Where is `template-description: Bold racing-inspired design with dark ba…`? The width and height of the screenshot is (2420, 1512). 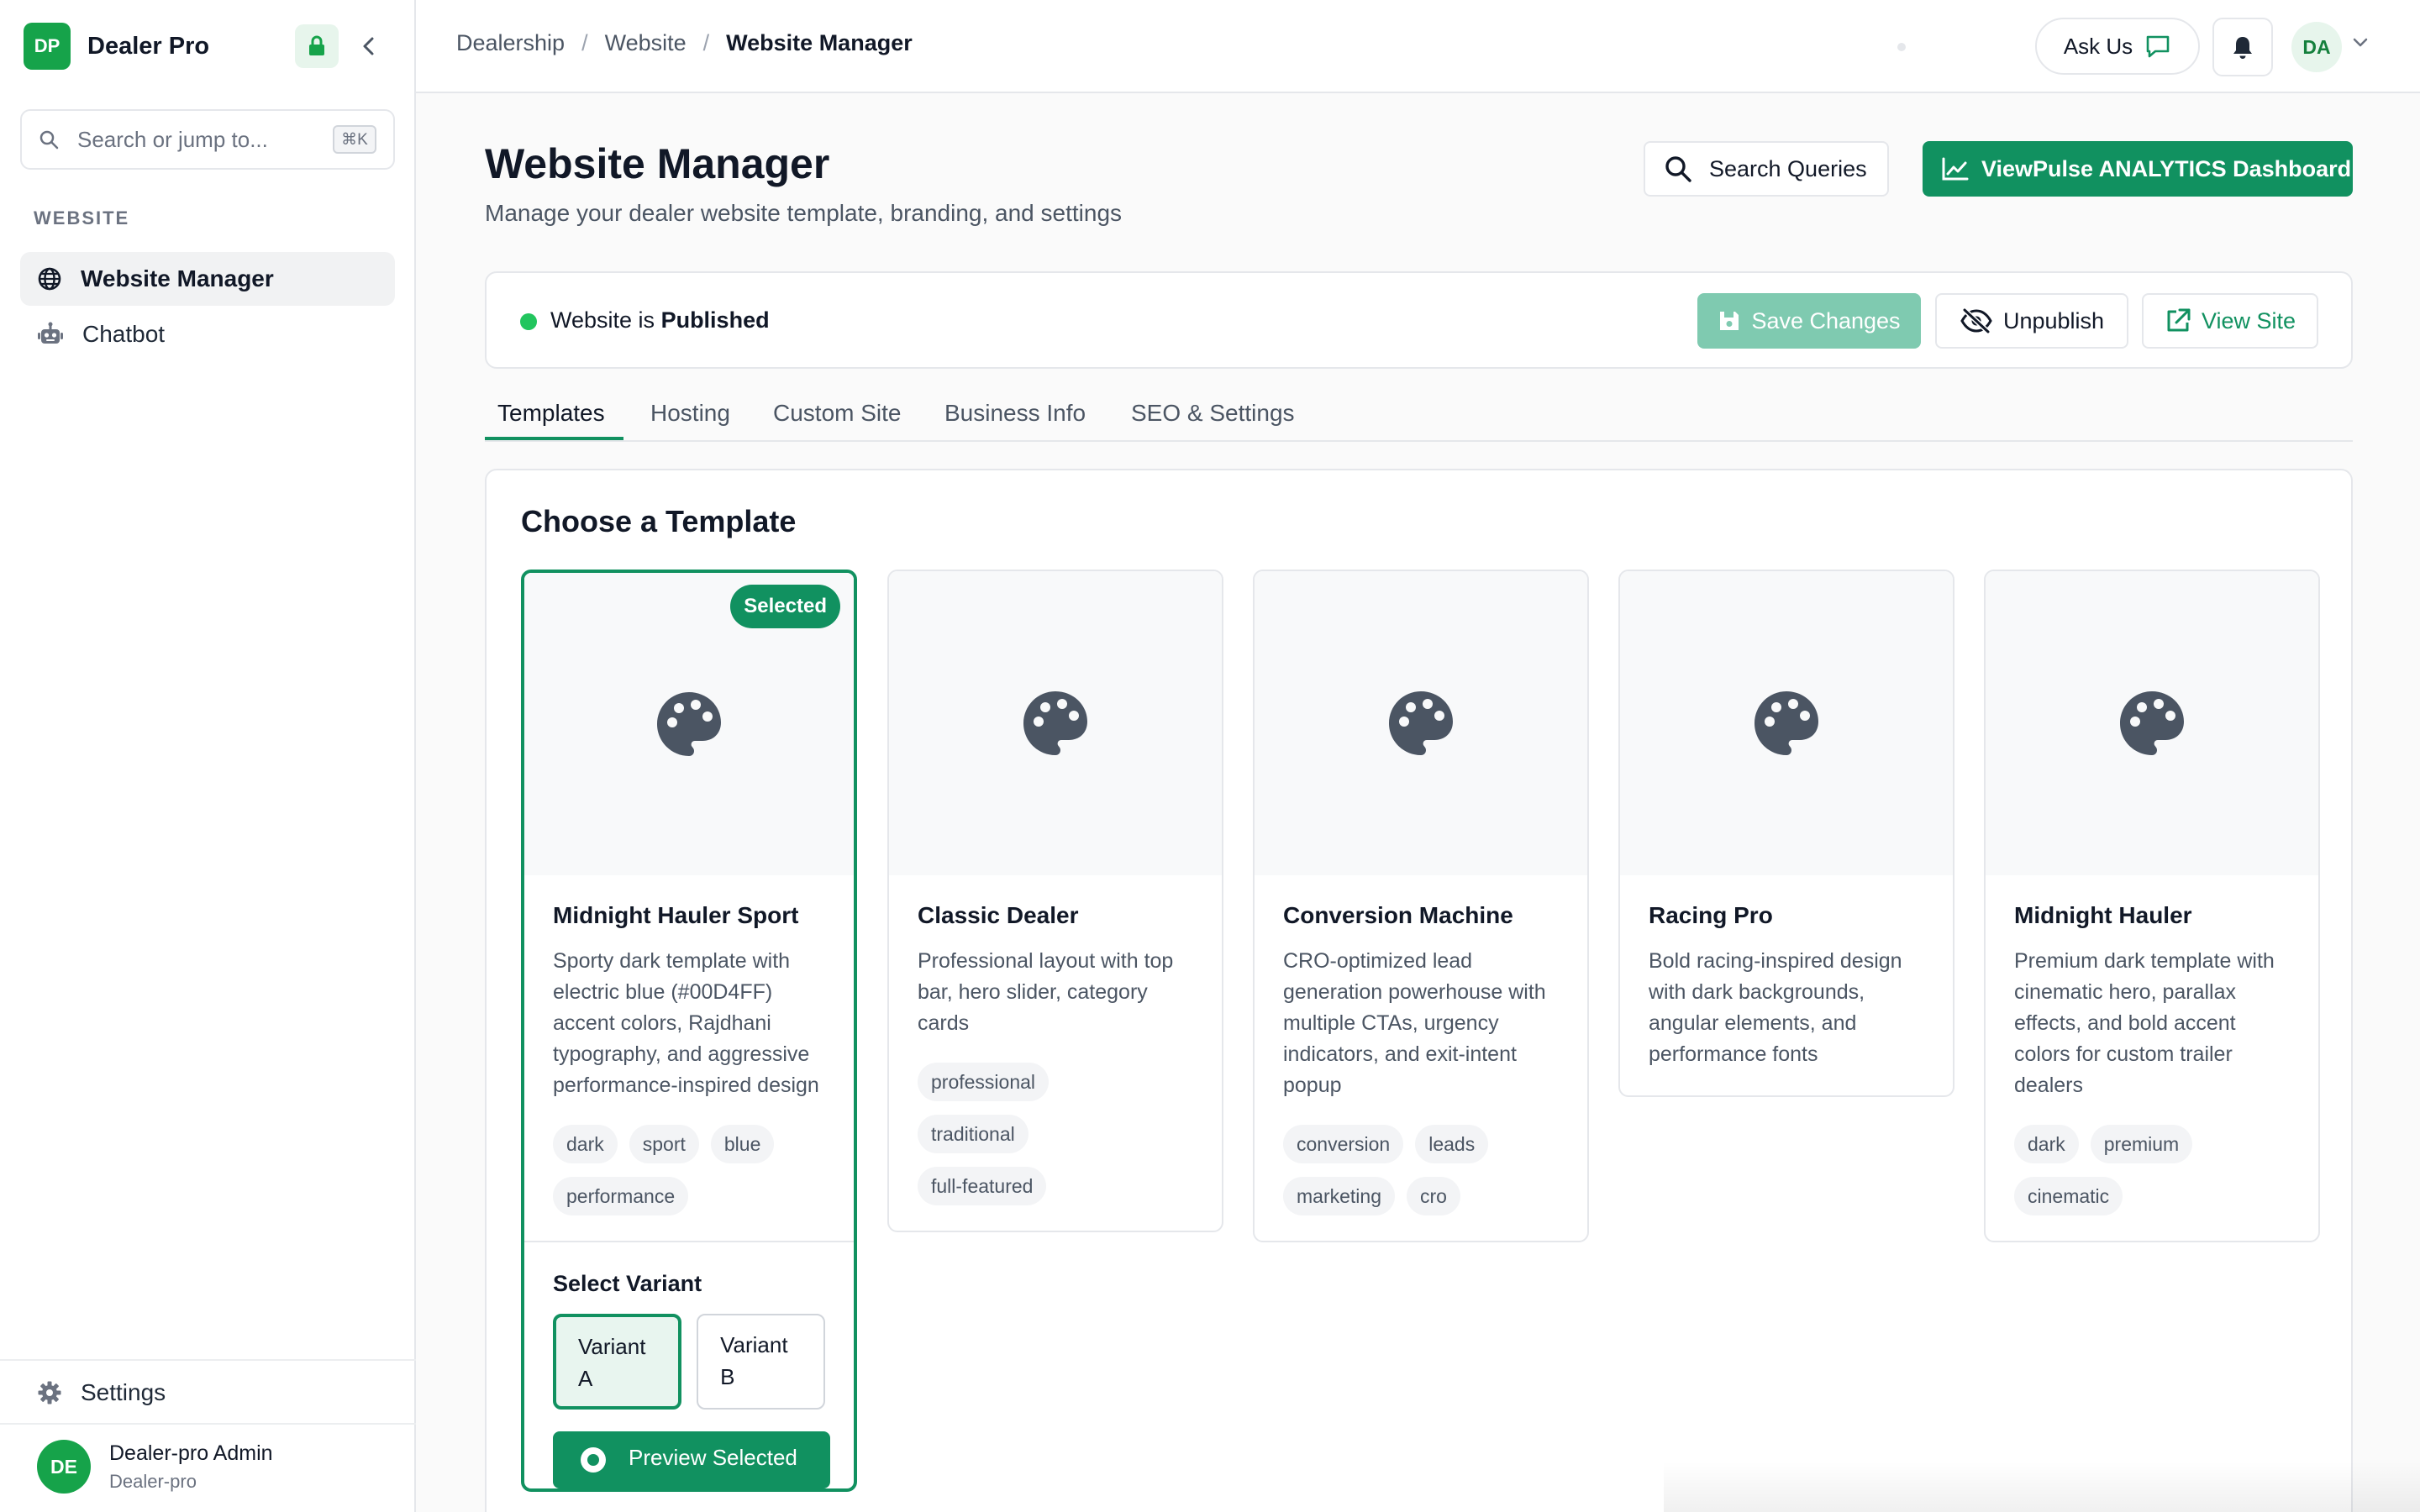
template-description: Bold racing-inspired design with dark ba… is located at coordinates (1775, 1007).